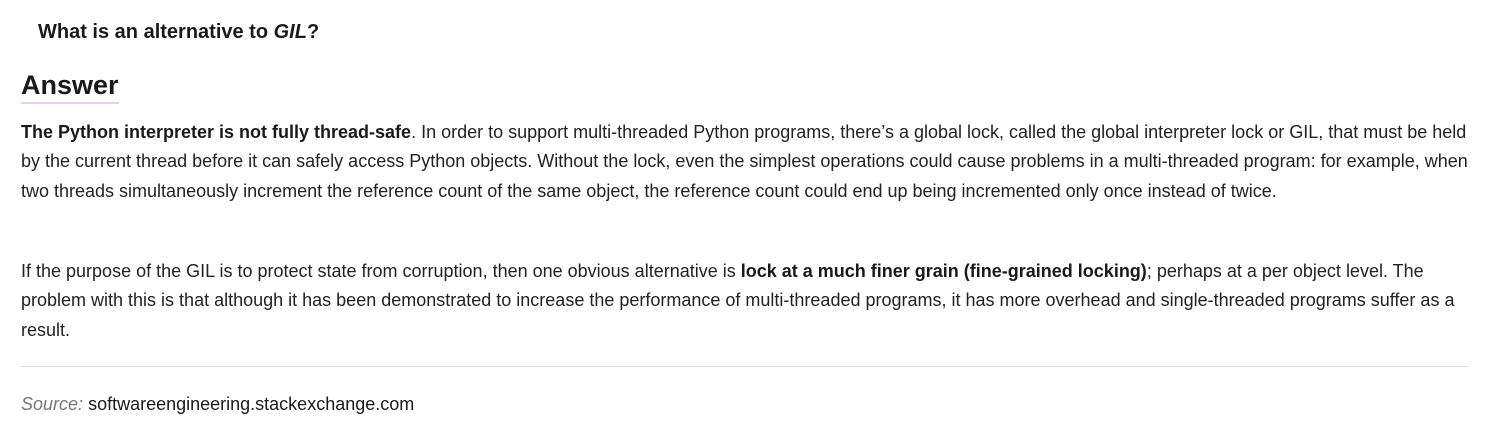 This screenshot has width=1500, height=430. Describe the element at coordinates (156, 32) in the screenshot. I see `question-prefix: What is an alternative to` at that location.